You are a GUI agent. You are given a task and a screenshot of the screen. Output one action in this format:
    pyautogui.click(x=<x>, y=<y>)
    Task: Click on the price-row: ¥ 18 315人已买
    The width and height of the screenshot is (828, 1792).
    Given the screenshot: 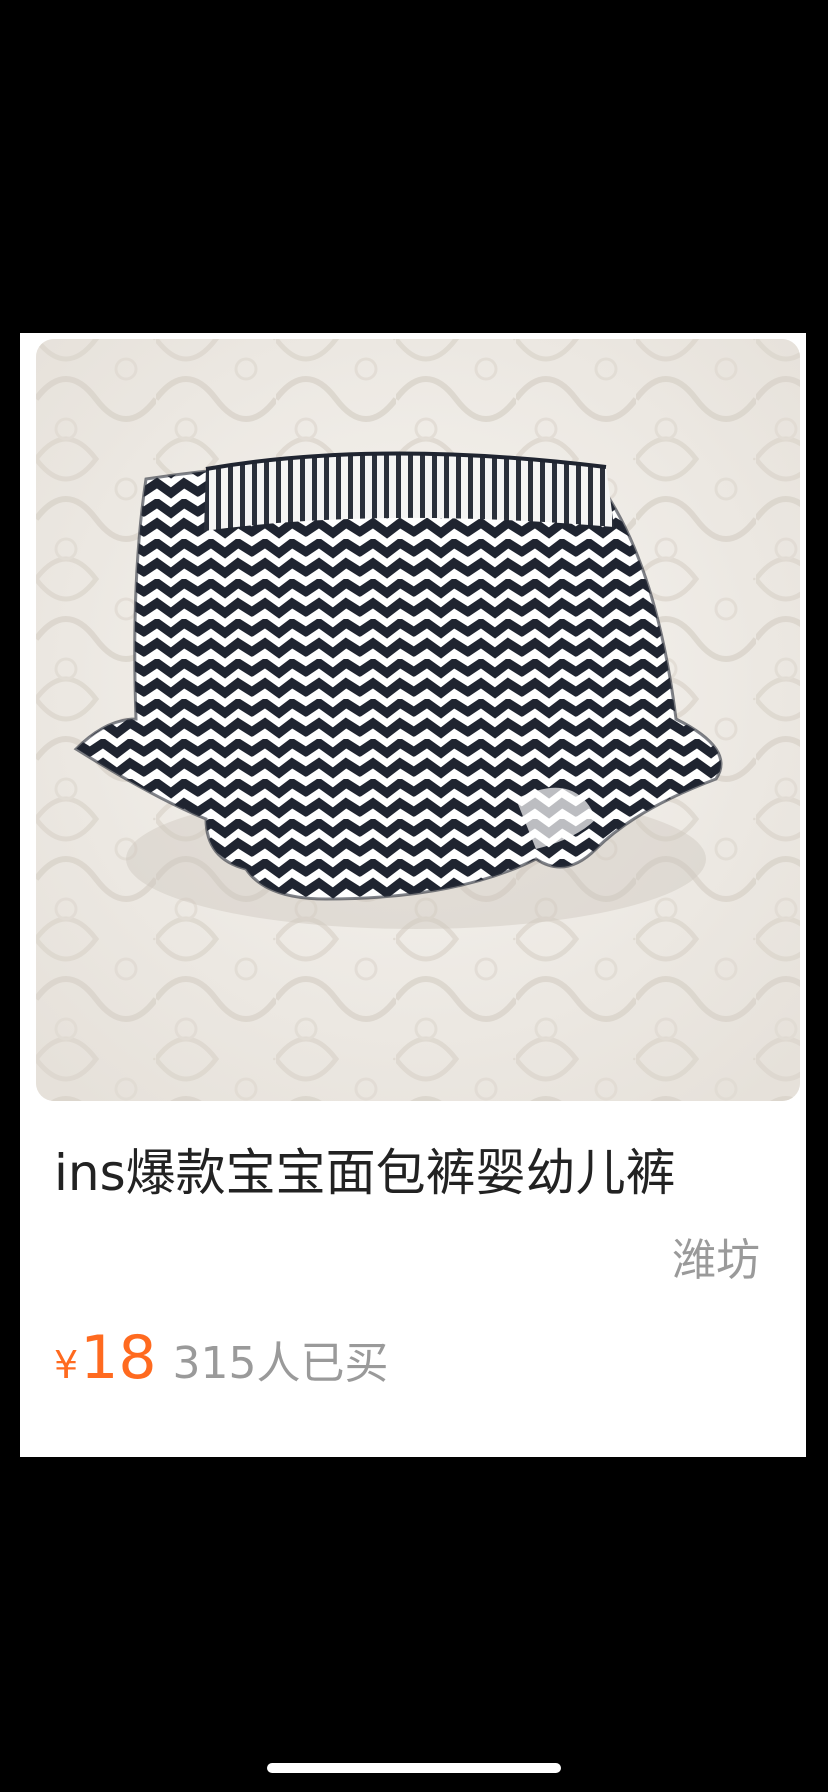 What is the action you would take?
    pyautogui.click(x=221, y=1363)
    